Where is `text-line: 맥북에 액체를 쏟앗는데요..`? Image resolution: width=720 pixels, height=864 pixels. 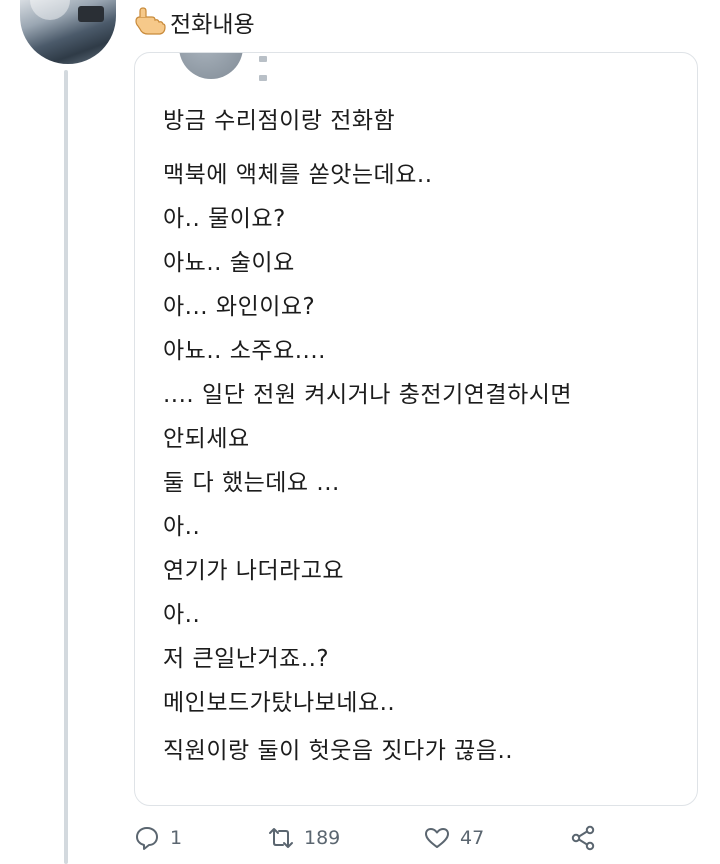 text-line: 맥북에 액체를 쏟앗는데요.. is located at coordinates (298, 175).